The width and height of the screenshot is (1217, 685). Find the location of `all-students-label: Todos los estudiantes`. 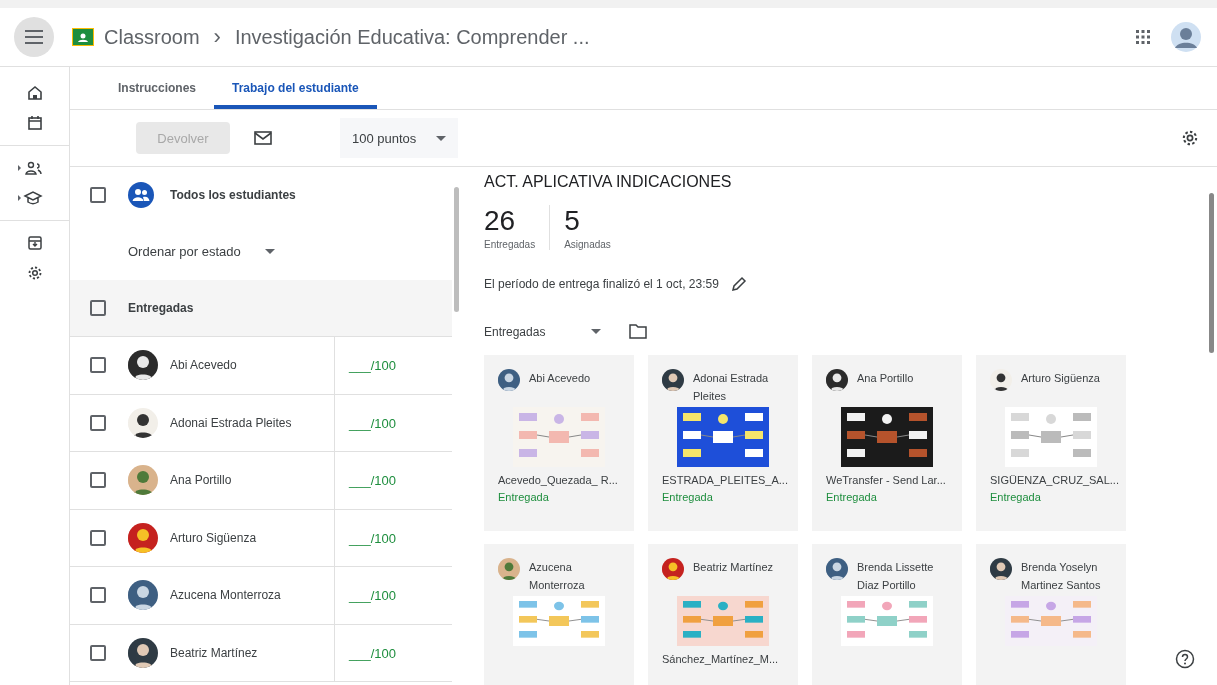

all-students-label: Todos los estudiantes is located at coordinates (233, 195).